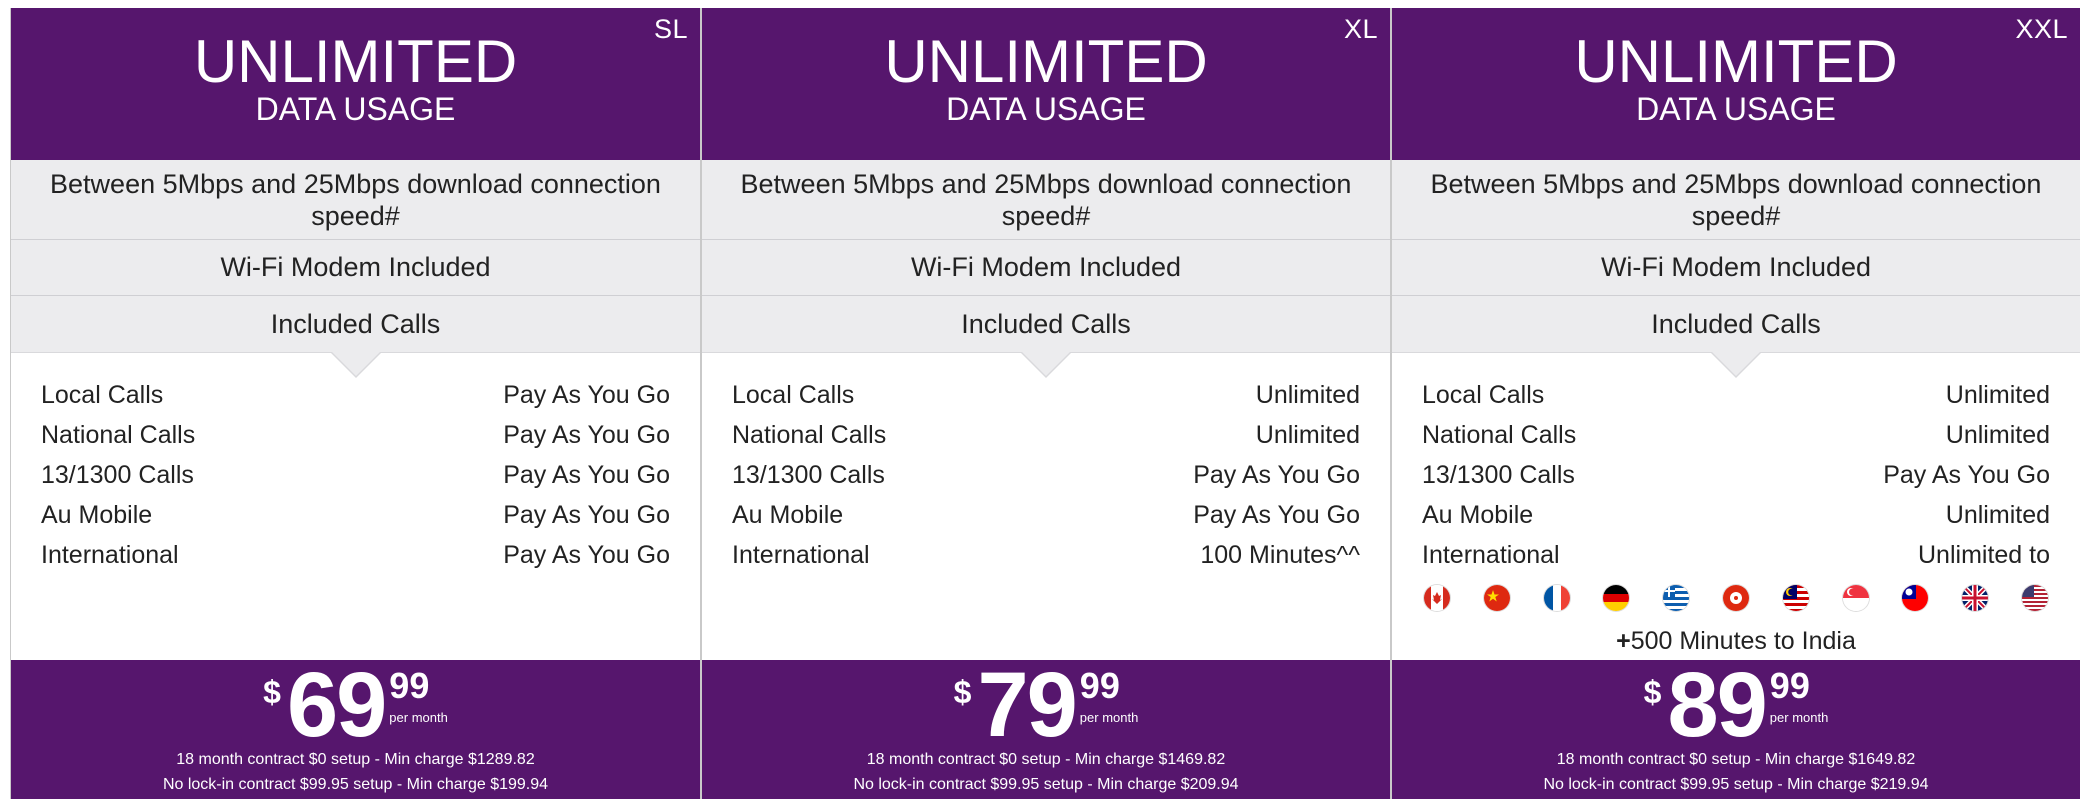 Image resolution: width=2085 pixels, height=801 pixels. Describe the element at coordinates (1717, 705) in the screenshot. I see `price-dollars: 89` at that location.